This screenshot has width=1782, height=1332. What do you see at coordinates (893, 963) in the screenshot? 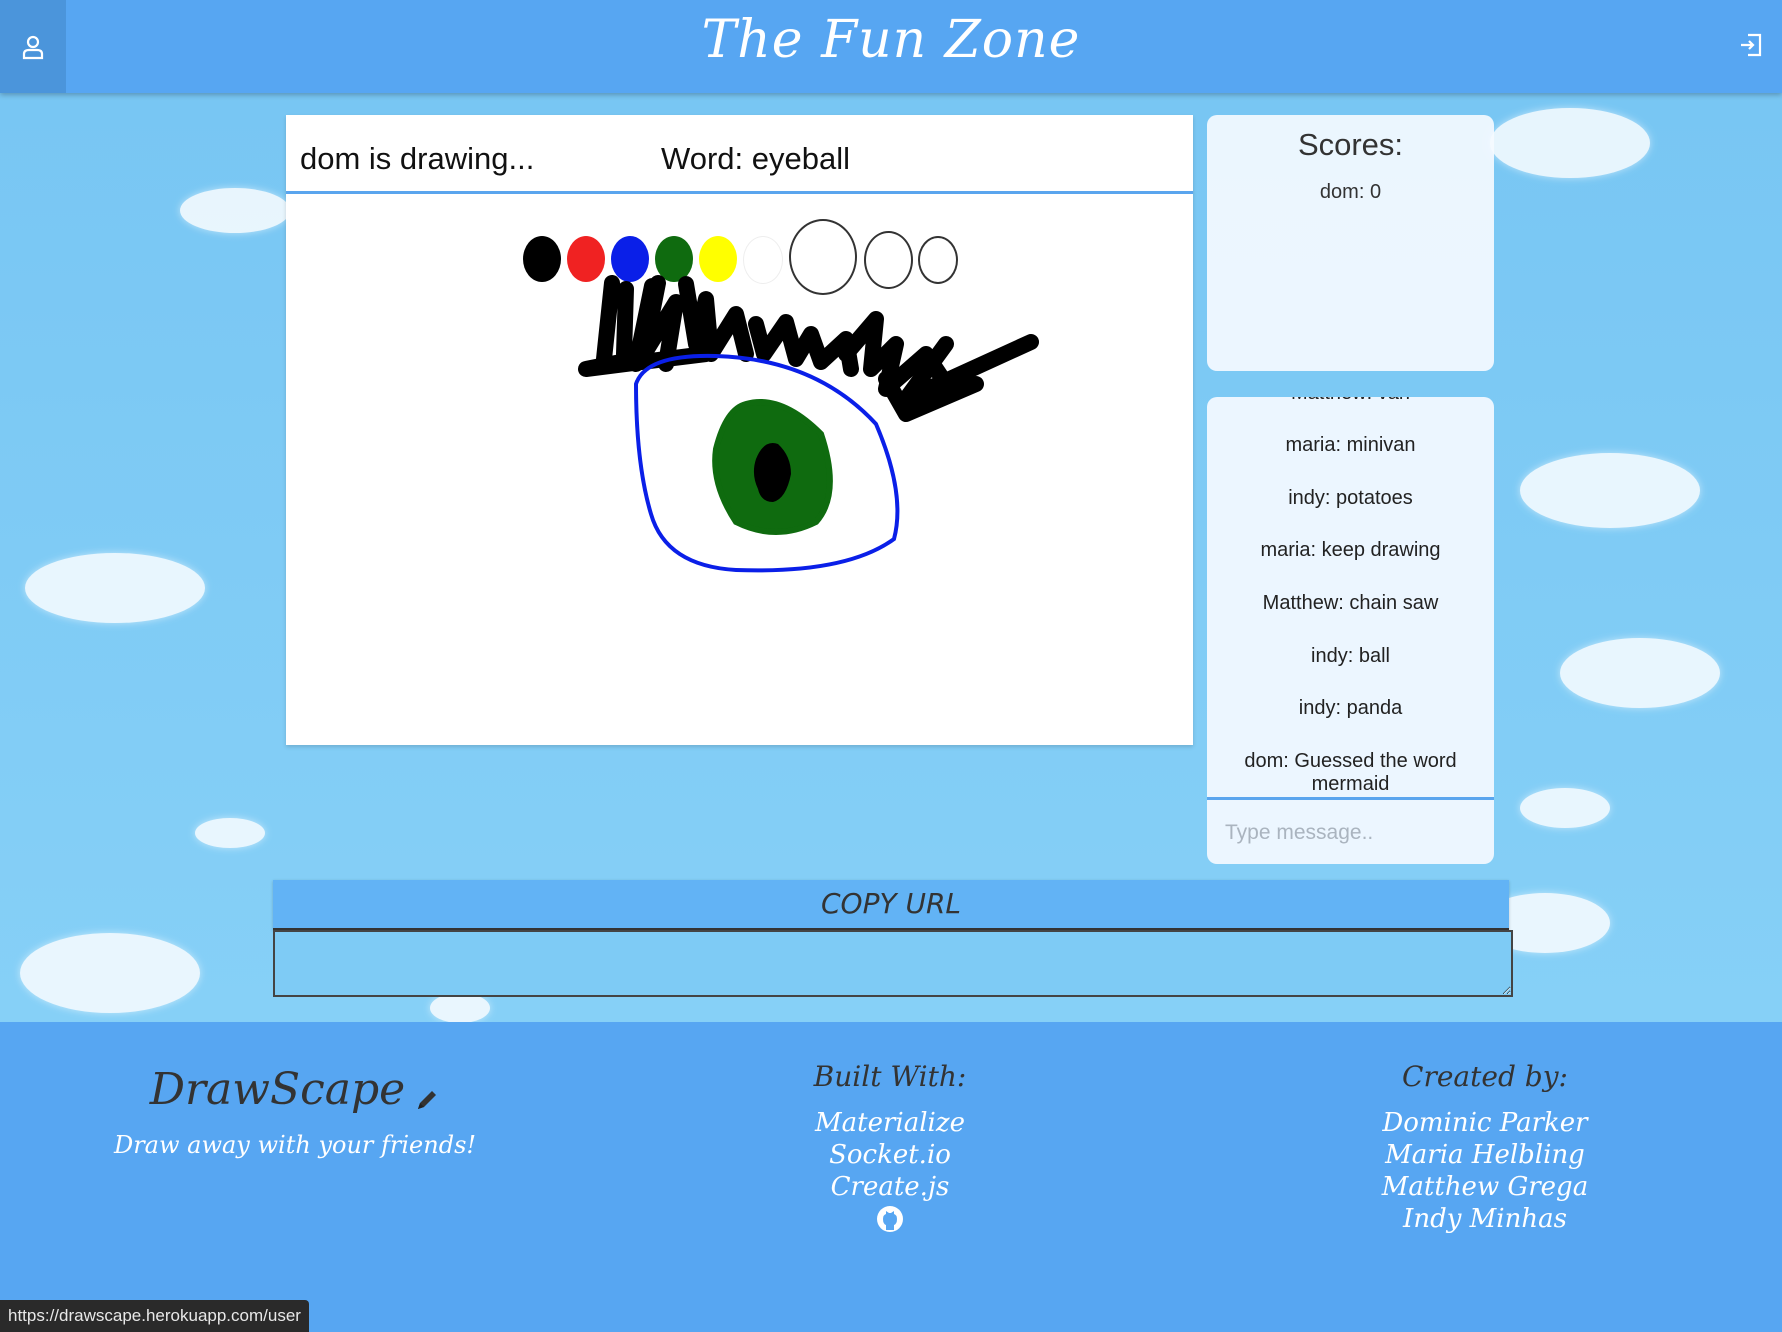
I see `url-textarea` at bounding box center [893, 963].